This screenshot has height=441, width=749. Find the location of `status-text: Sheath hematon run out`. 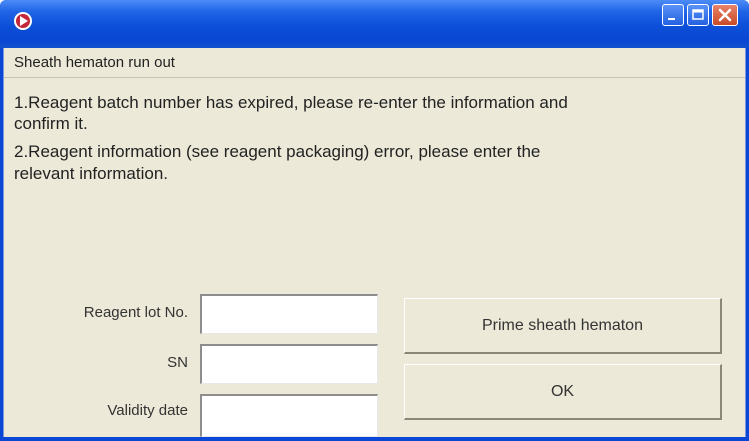

status-text: Sheath hematon run out is located at coordinates (94, 62).